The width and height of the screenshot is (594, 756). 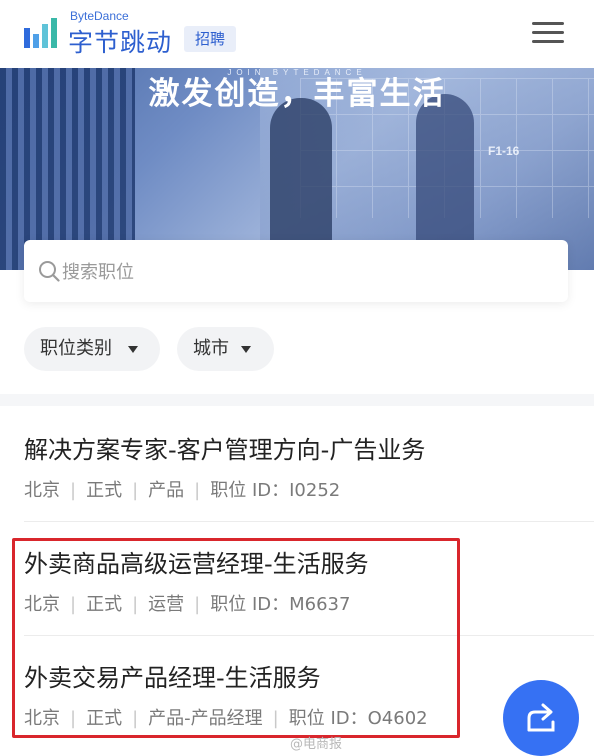 I want to click on job-city: 北京, so click(x=42, y=490).